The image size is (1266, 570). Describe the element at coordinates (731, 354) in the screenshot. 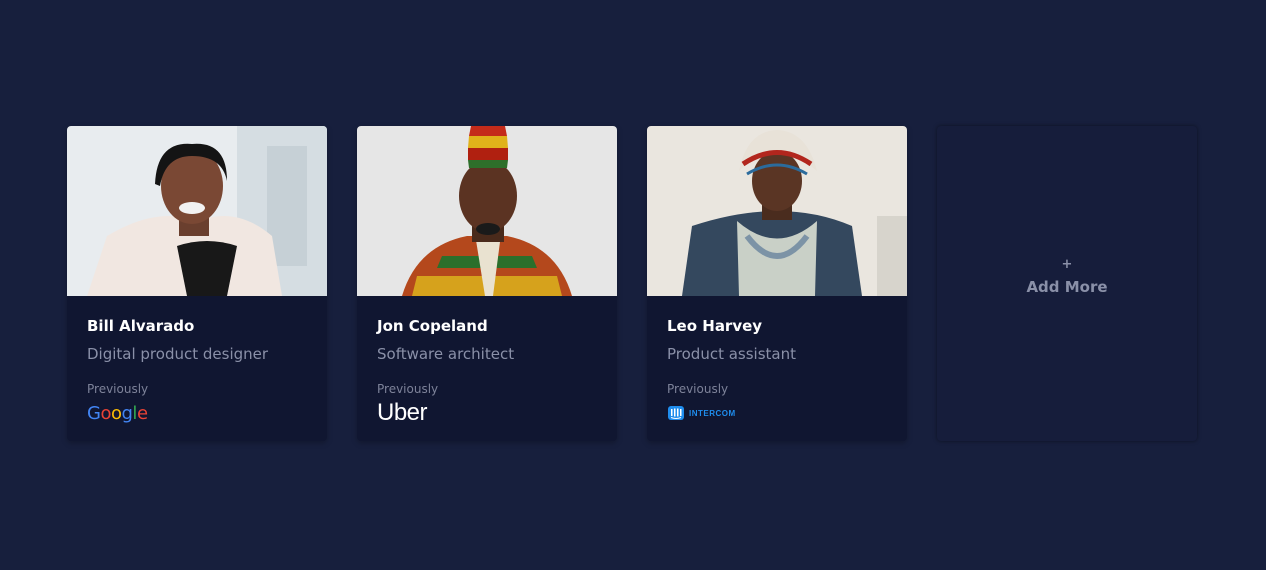

I see `person-role: Product assistant` at that location.